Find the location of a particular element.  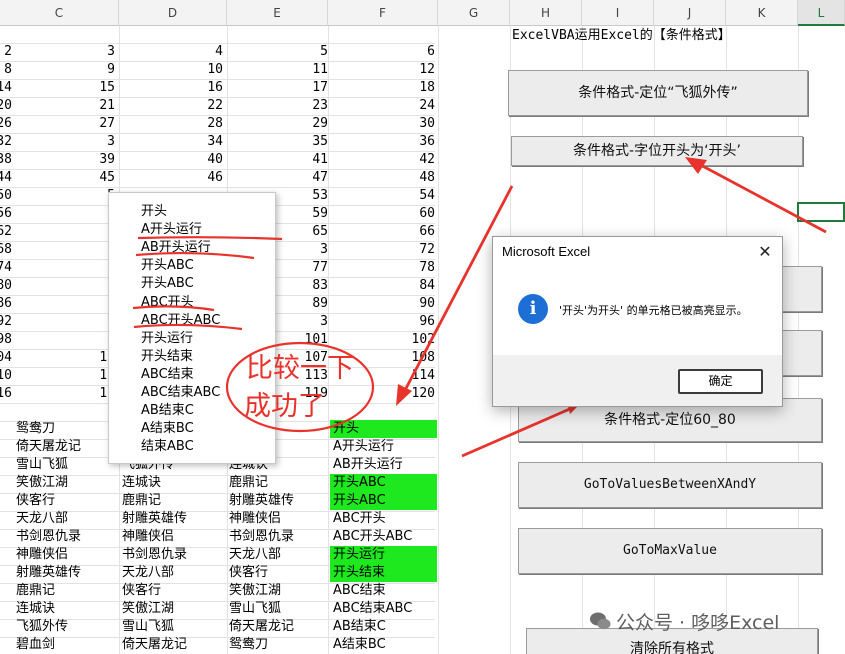

dropdown-item: 结束ABC is located at coordinates (167, 447).